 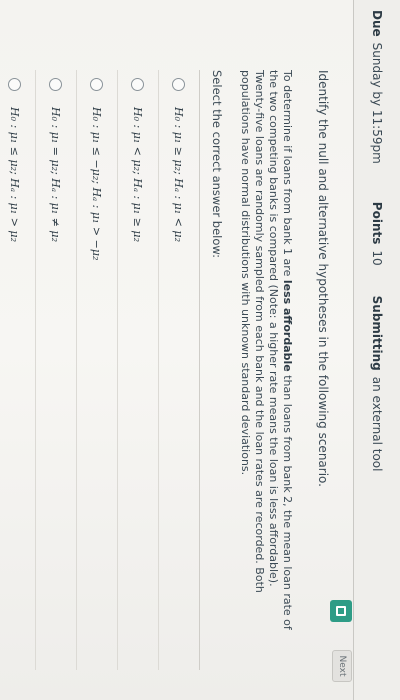 I want to click on calculator-icon, so click(x=341, y=611).